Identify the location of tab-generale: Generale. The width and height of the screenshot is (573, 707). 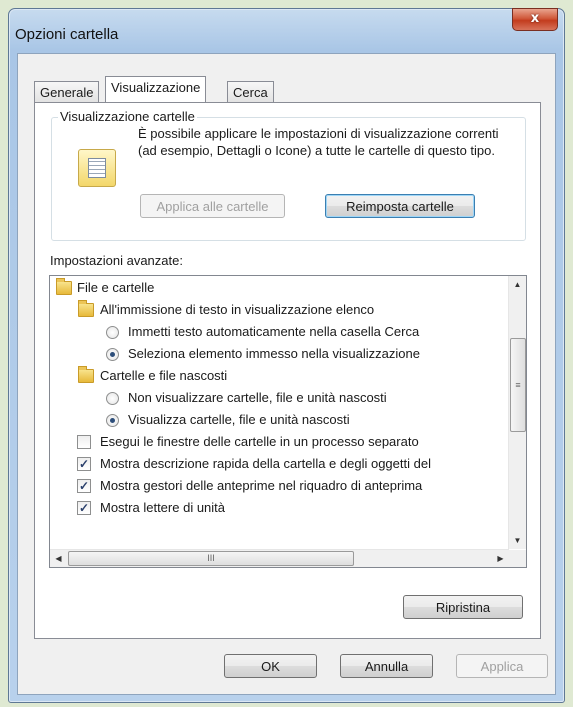
(67, 92).